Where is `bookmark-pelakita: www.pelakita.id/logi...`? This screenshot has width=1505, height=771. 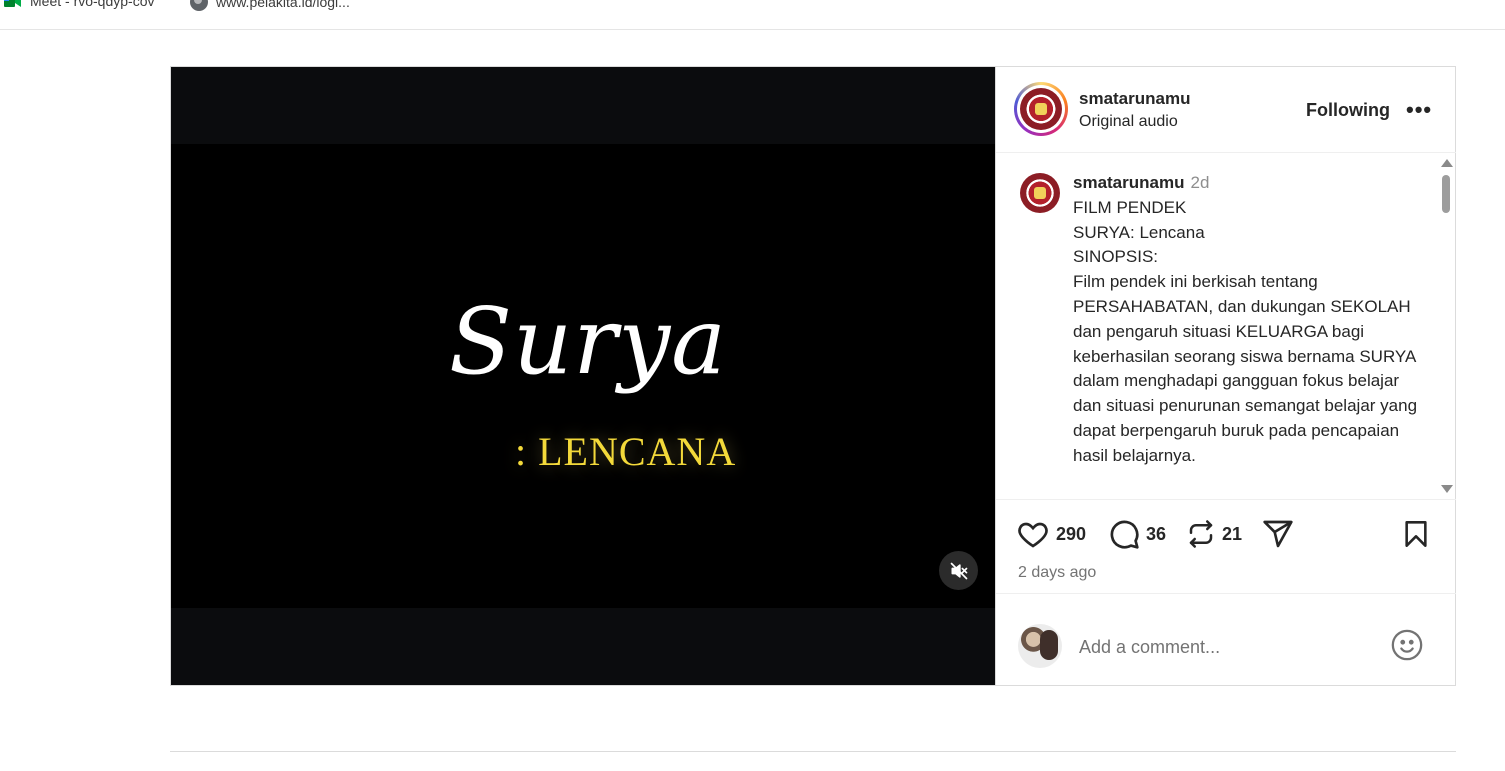 bookmark-pelakita: www.pelakita.id/logi... is located at coordinates (270, 5).